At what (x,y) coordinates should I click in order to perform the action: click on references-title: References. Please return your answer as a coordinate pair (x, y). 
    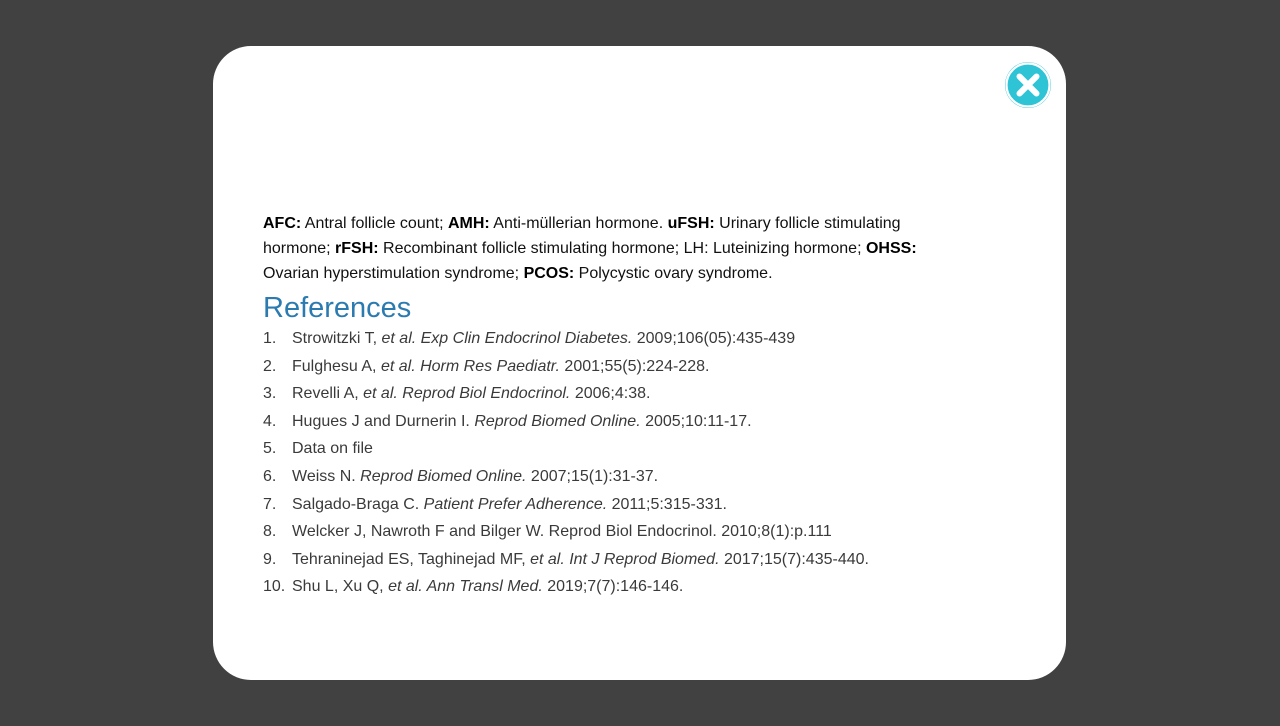
    Looking at the image, I should click on (337, 308).